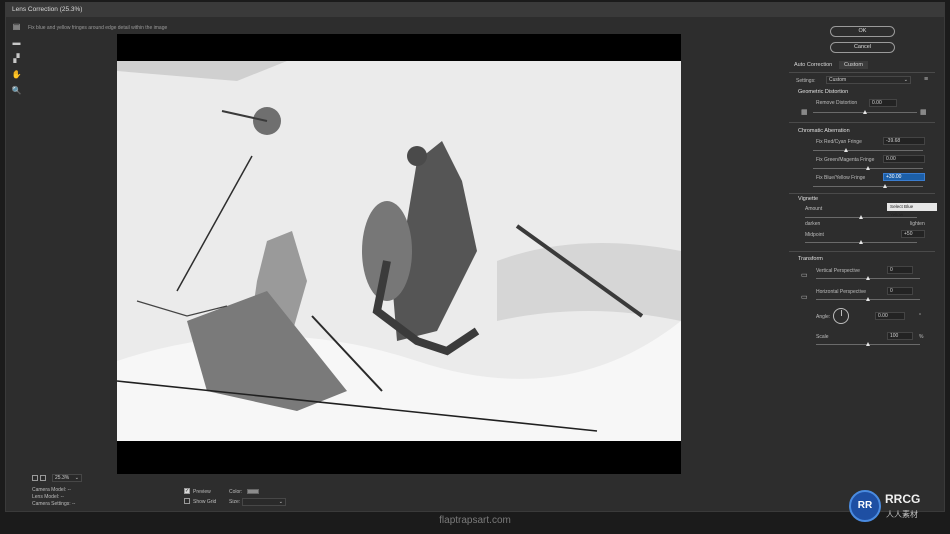 The image size is (950, 534). What do you see at coordinates (921, 337) in the screenshot?
I see `scale-unit: %` at bounding box center [921, 337].